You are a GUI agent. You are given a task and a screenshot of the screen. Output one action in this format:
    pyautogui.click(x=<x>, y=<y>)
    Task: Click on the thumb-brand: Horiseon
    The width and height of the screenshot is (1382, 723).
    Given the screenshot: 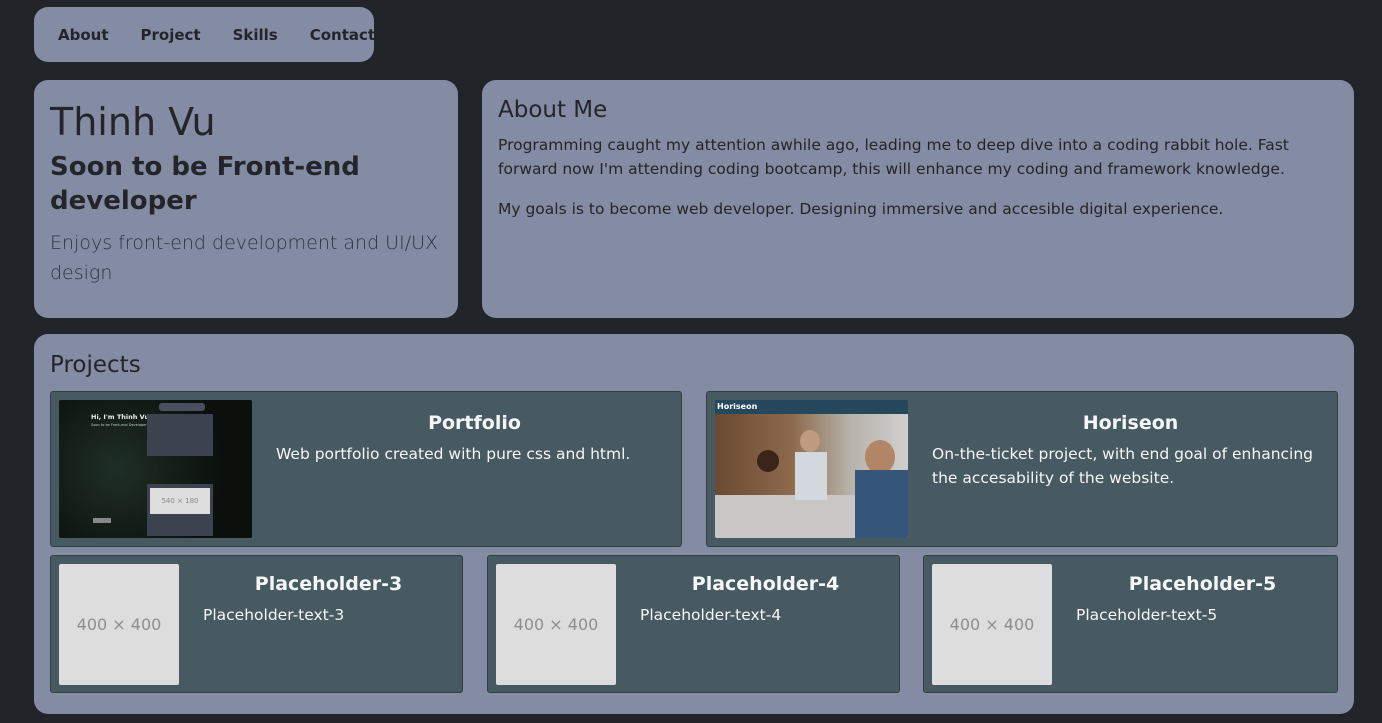 What is the action you would take?
    pyautogui.click(x=737, y=406)
    